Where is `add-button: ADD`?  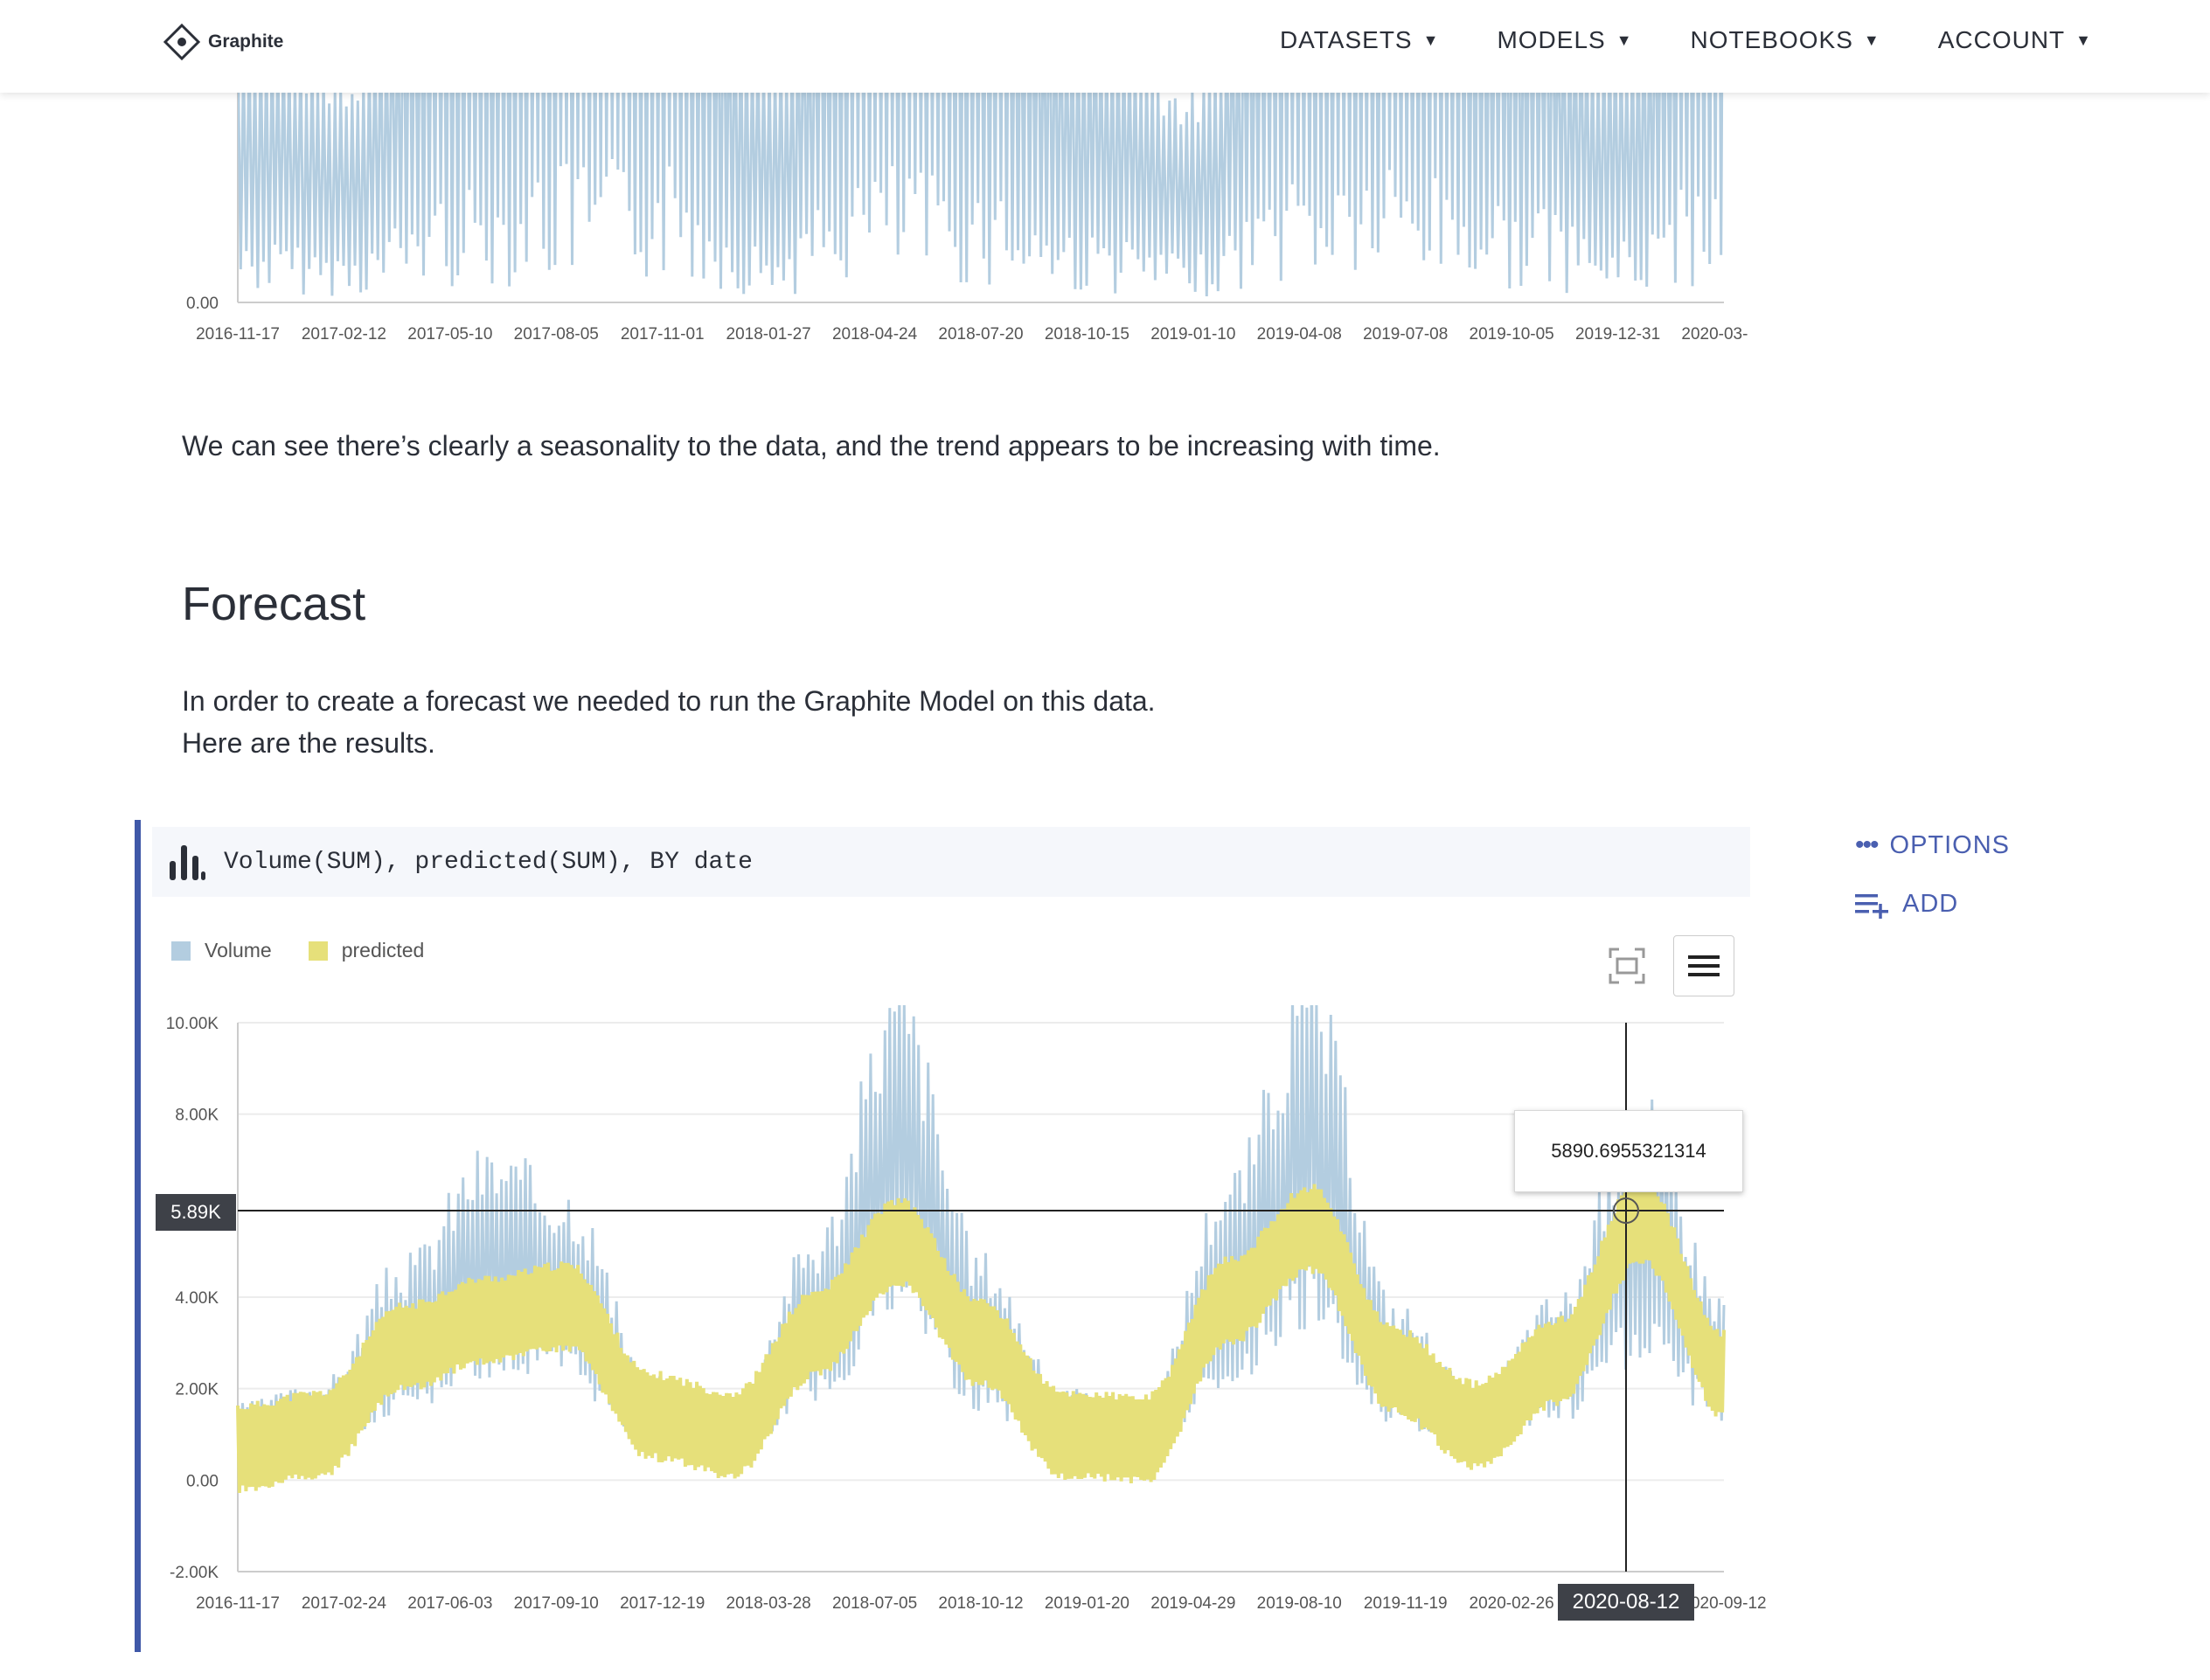 add-button: ADD is located at coordinates (1932, 904).